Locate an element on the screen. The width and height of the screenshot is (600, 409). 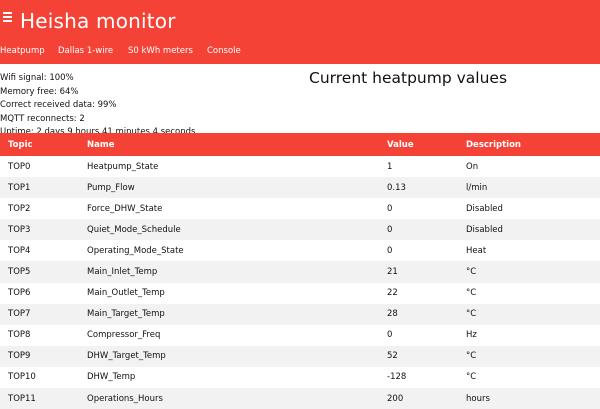
wifi-signal-text: Wifi signal: 100% is located at coordinates (37, 78).